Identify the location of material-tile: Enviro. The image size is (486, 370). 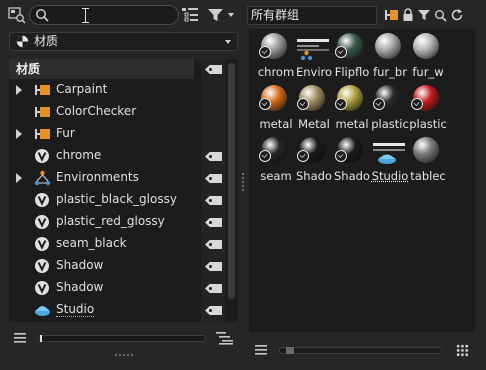
(313, 55).